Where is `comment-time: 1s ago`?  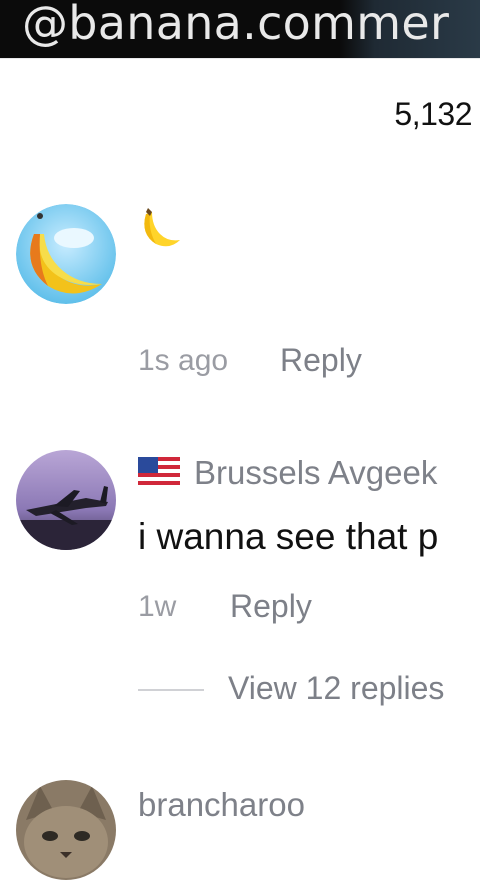
comment-time: 1s ago is located at coordinates (183, 360).